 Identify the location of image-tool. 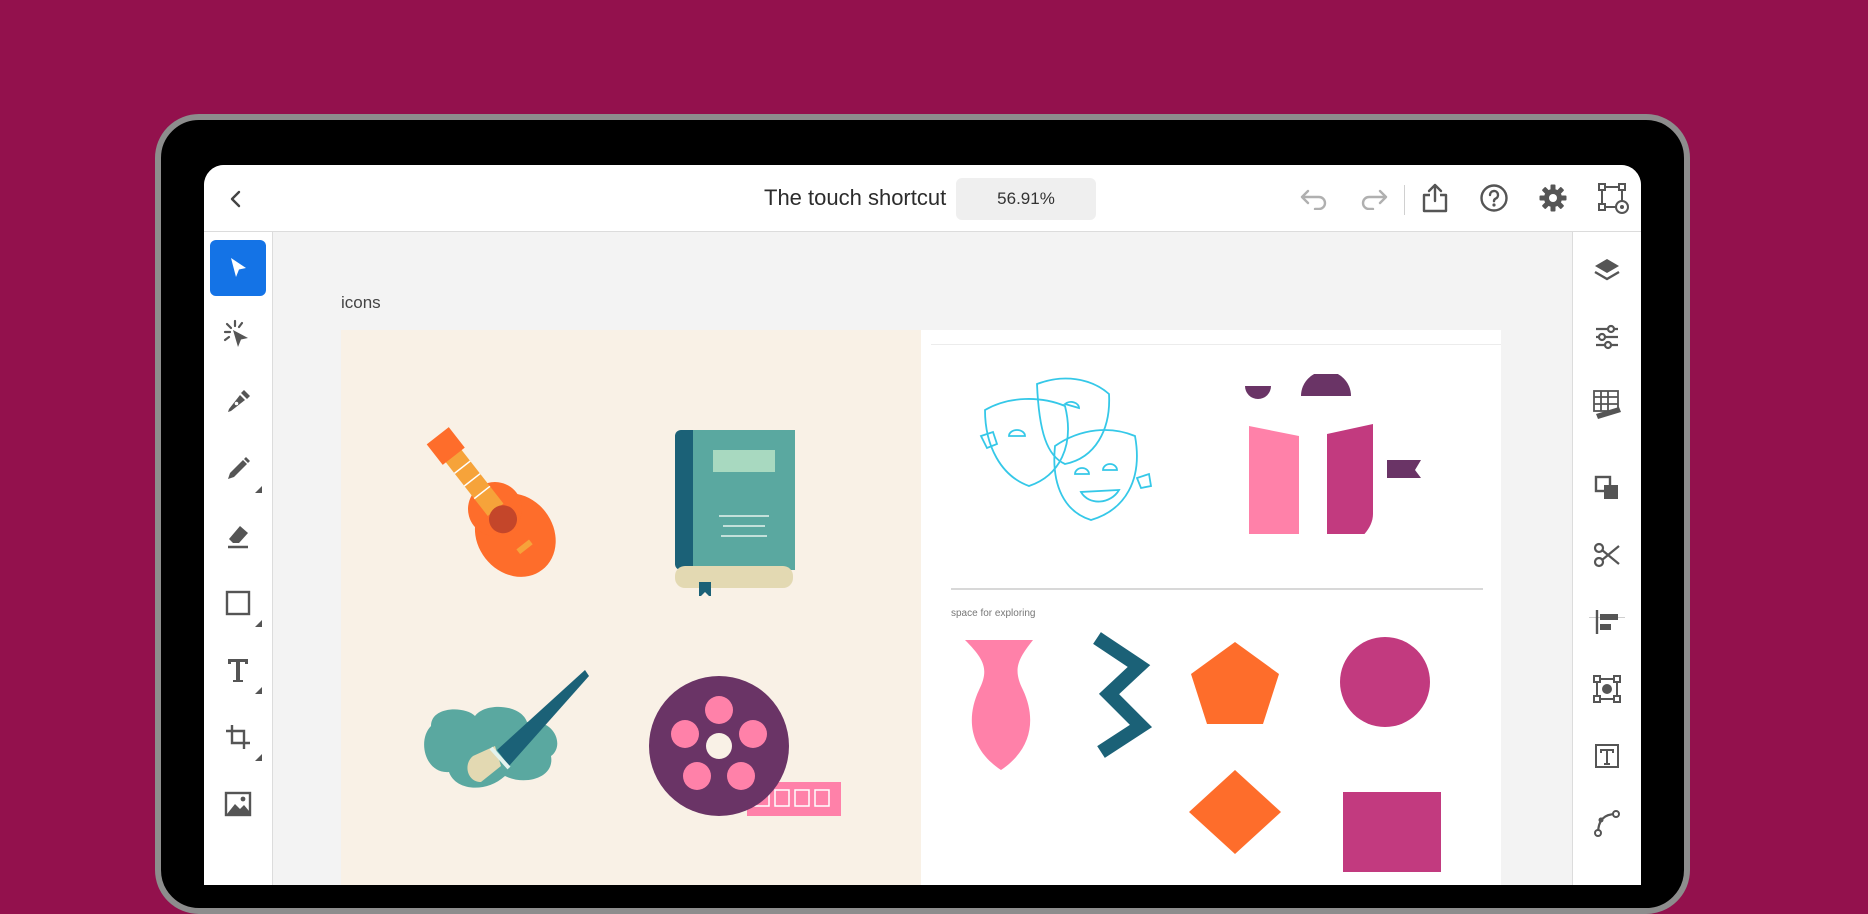
(238, 804).